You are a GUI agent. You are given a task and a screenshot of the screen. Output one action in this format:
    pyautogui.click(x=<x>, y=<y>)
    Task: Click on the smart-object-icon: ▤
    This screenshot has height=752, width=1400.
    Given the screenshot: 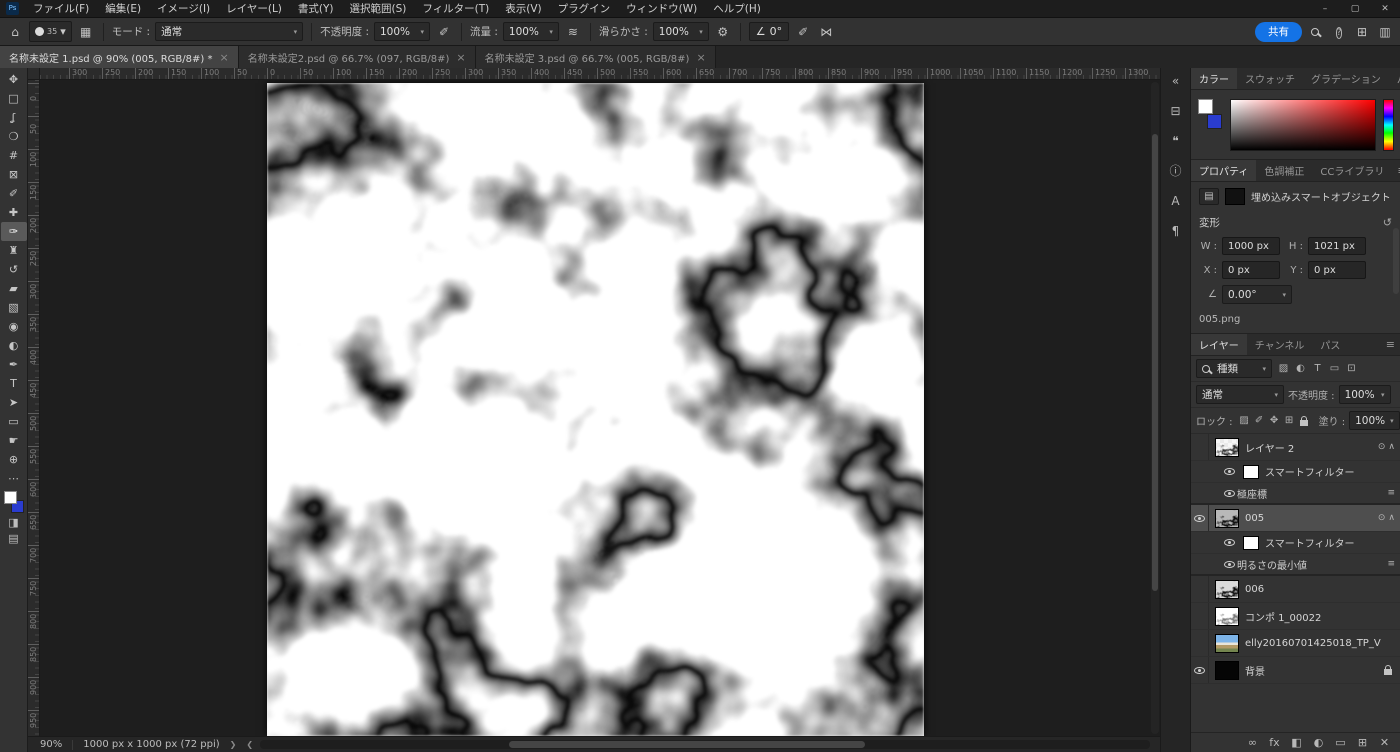 What is the action you would take?
    pyautogui.click(x=1209, y=196)
    